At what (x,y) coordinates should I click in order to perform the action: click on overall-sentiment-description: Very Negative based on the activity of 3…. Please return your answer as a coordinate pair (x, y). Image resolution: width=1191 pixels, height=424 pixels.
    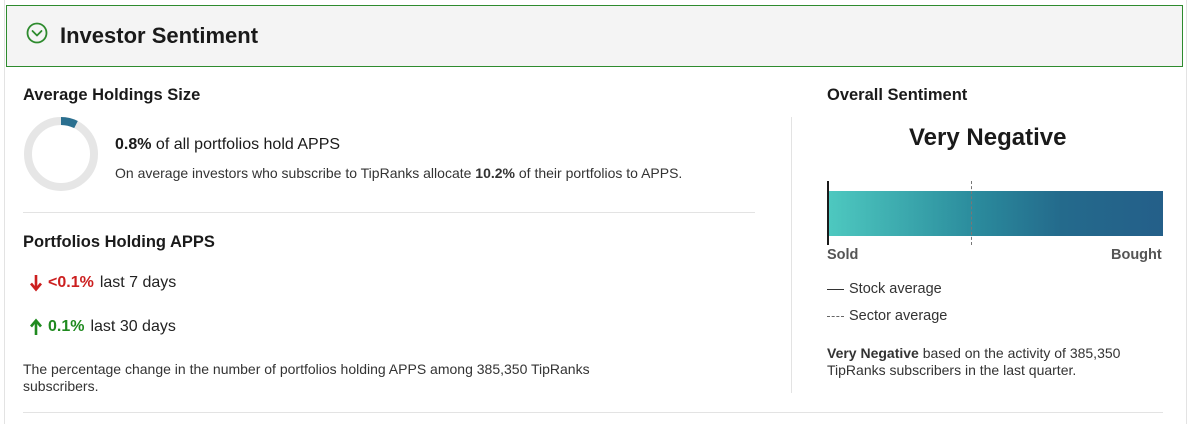
    Looking at the image, I should click on (997, 362).